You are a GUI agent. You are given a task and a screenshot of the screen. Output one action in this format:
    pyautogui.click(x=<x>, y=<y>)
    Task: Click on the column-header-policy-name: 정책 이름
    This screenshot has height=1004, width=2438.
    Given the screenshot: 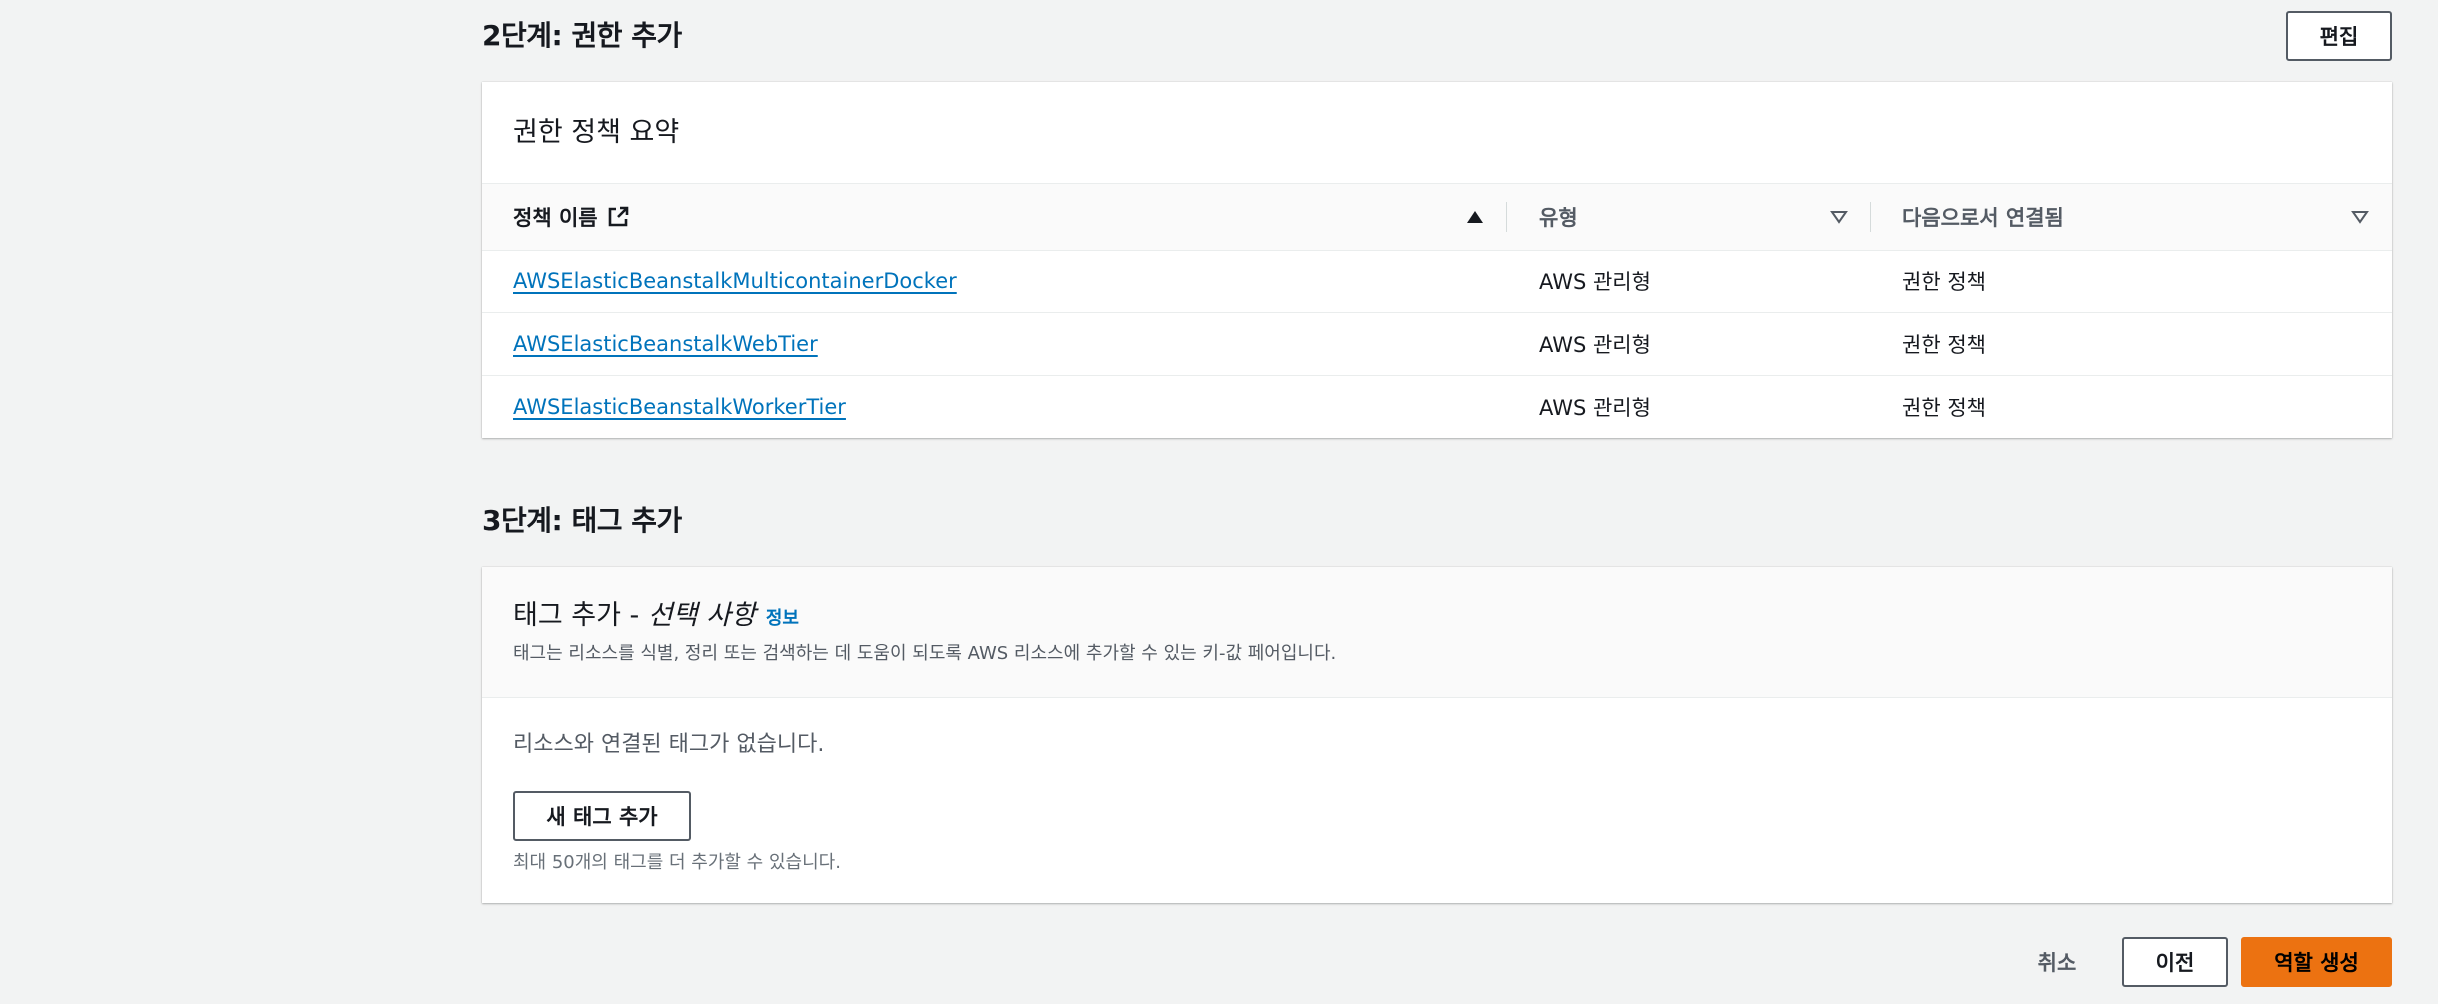 What is the action you would take?
    pyautogui.click(x=571, y=217)
    